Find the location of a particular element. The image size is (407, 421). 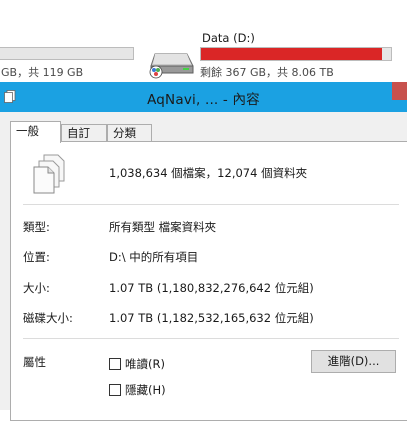

drive-name: Data (D:) is located at coordinates (228, 38).